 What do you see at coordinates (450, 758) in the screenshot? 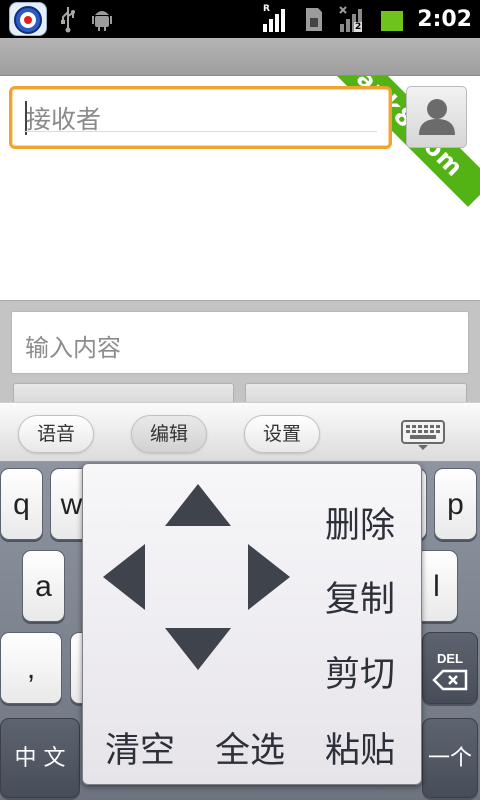
I see `next-key: 一个` at bounding box center [450, 758].